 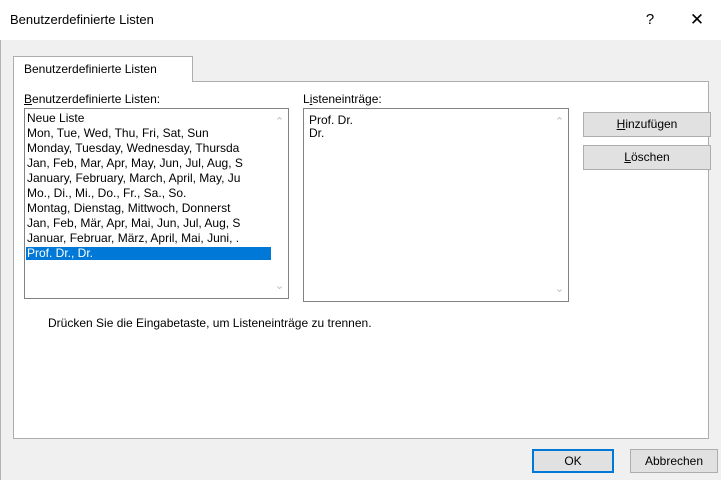 What do you see at coordinates (651, 124) in the screenshot?
I see `add-button-rest: inzufügen` at bounding box center [651, 124].